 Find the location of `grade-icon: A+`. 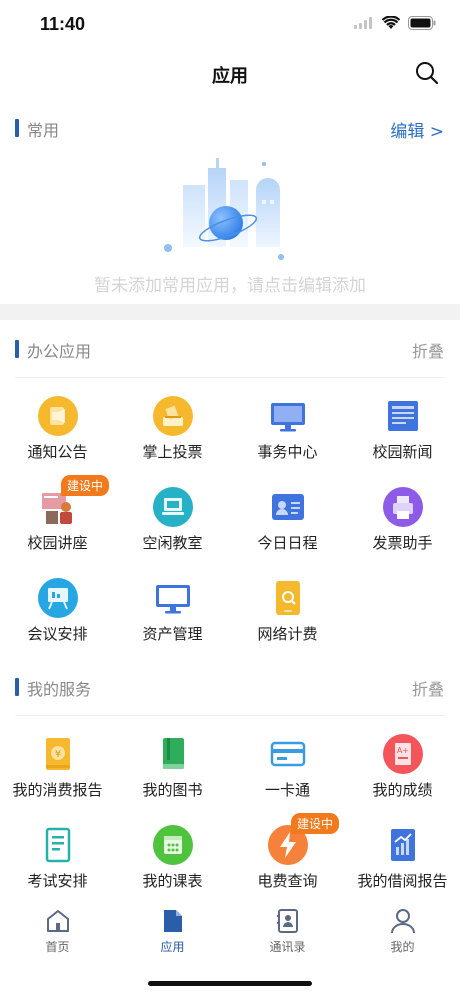

grade-icon: A+ is located at coordinates (403, 754).